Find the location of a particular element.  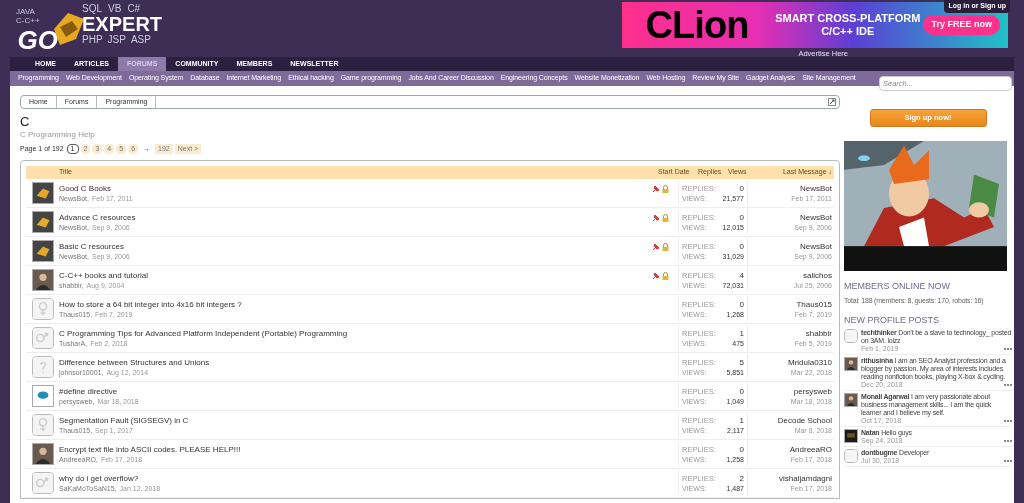

last-poster-link: vishaljamdagni is located at coordinates (805, 478).